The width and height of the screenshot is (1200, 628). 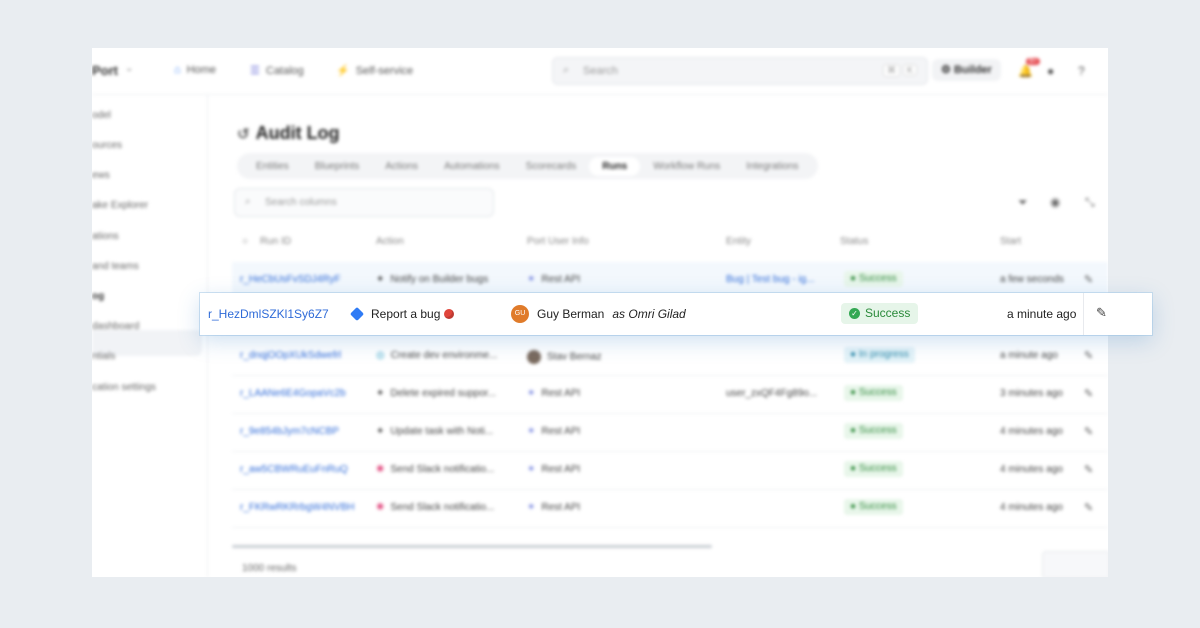 What do you see at coordinates (297, 279) in the screenshot?
I see `run-id-link: r_HeCbUsFvSDJ4RyF` at bounding box center [297, 279].